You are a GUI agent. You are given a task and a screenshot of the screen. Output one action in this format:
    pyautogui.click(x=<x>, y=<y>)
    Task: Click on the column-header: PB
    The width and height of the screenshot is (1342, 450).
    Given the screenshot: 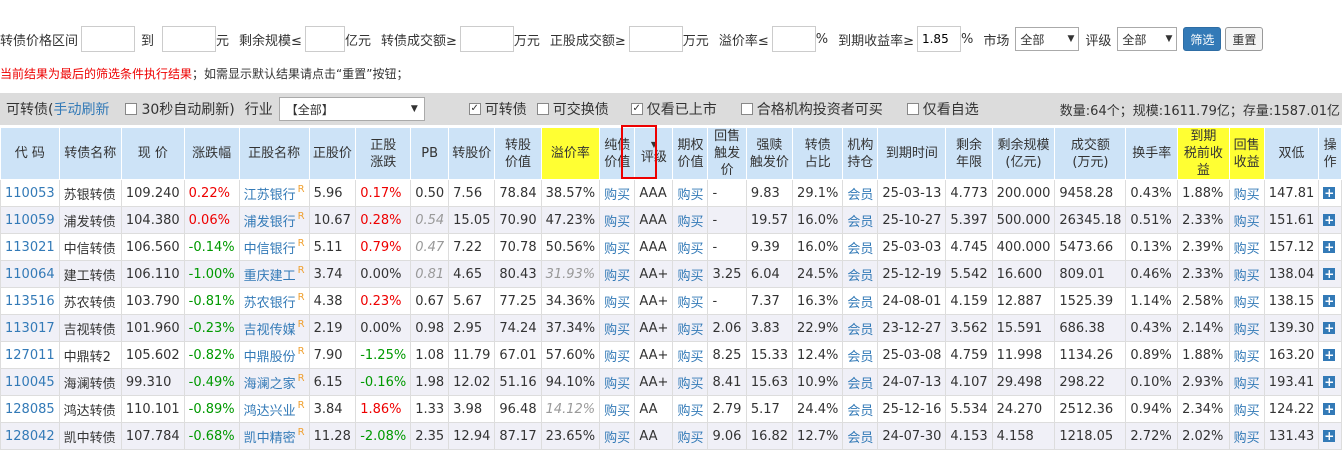 What is the action you would take?
    pyautogui.click(x=430, y=153)
    